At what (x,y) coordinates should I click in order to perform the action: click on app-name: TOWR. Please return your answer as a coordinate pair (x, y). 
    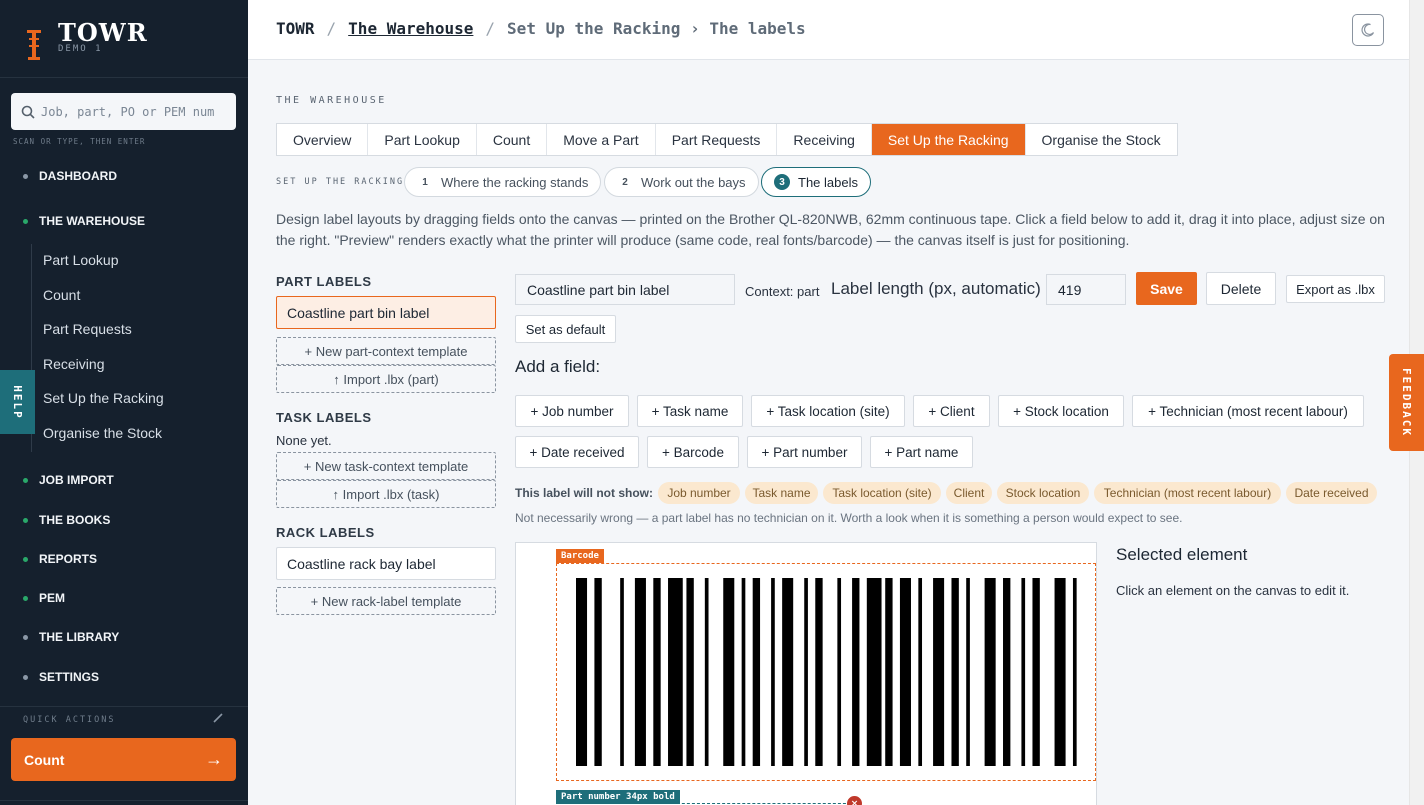
    Looking at the image, I should click on (103, 32).